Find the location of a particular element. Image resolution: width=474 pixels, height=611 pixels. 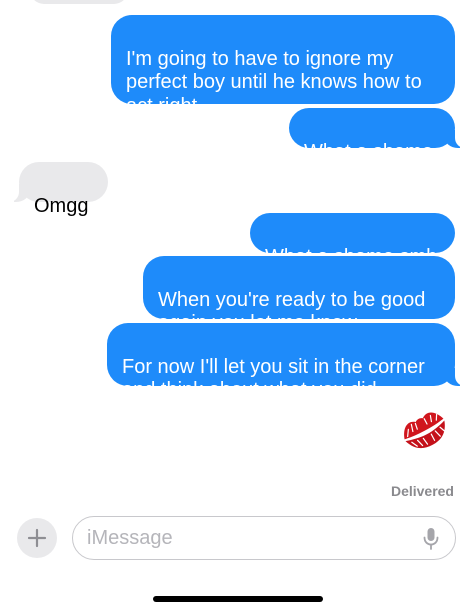

kiss-mark-icon is located at coordinates (424, 429).